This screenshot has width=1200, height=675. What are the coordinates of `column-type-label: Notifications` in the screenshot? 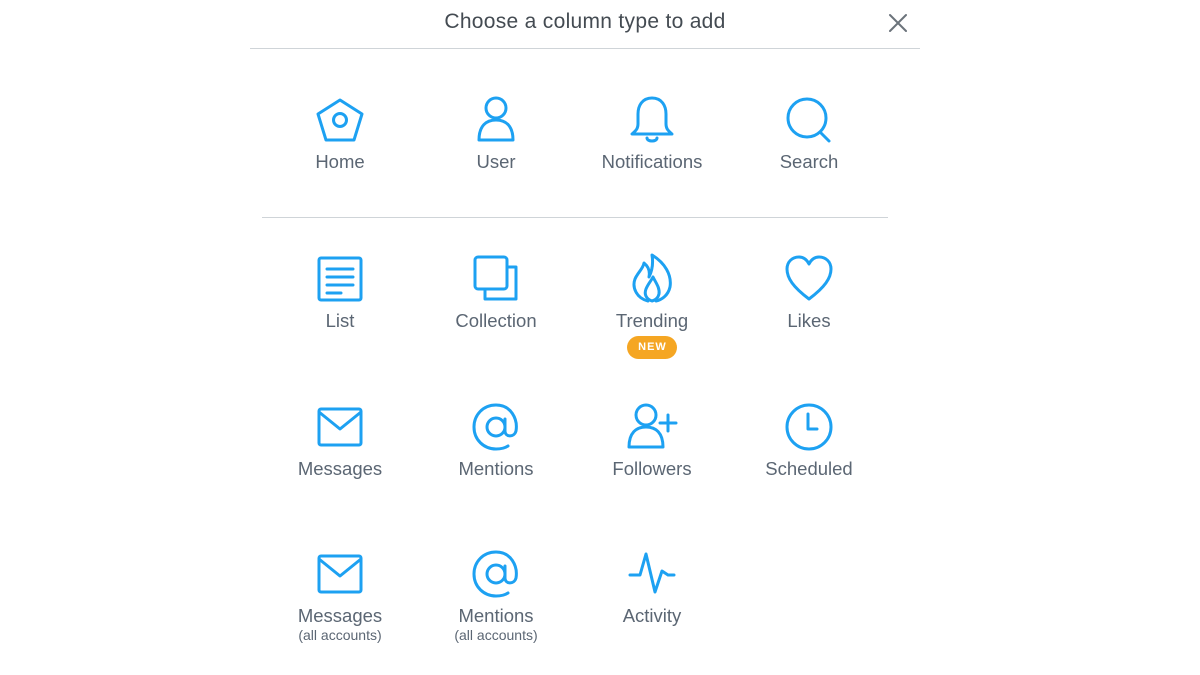 It's located at (652, 161).